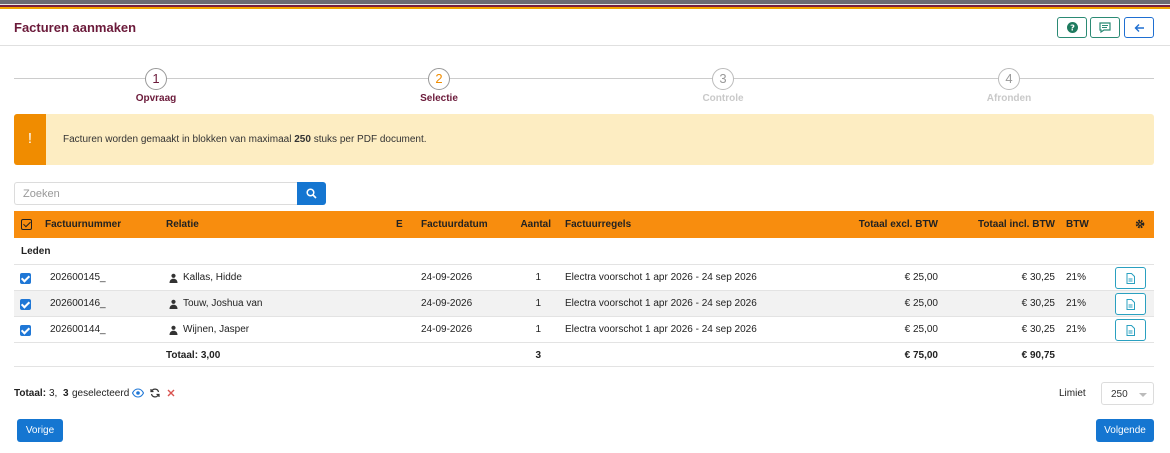 The width and height of the screenshot is (1170, 453). What do you see at coordinates (921, 355) in the screenshot?
I see `footer-total-excl: € 75,00` at bounding box center [921, 355].